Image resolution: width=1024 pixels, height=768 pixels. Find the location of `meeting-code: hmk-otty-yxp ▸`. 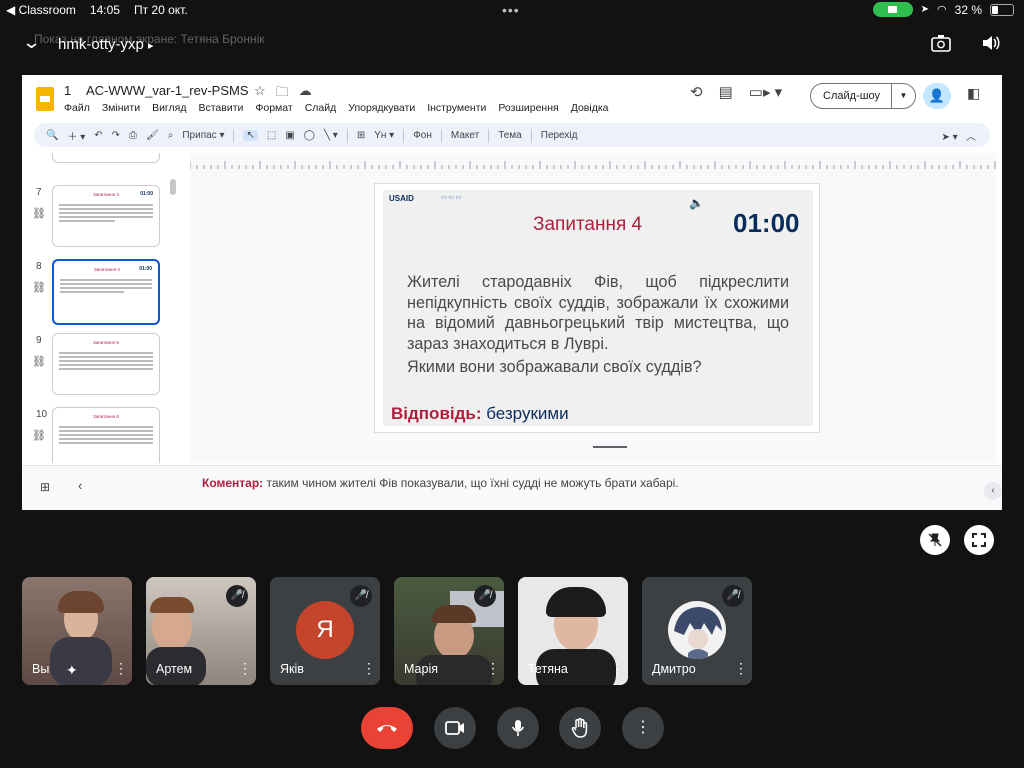

meeting-code: hmk-otty-yxp ▸ is located at coordinates (106, 44).